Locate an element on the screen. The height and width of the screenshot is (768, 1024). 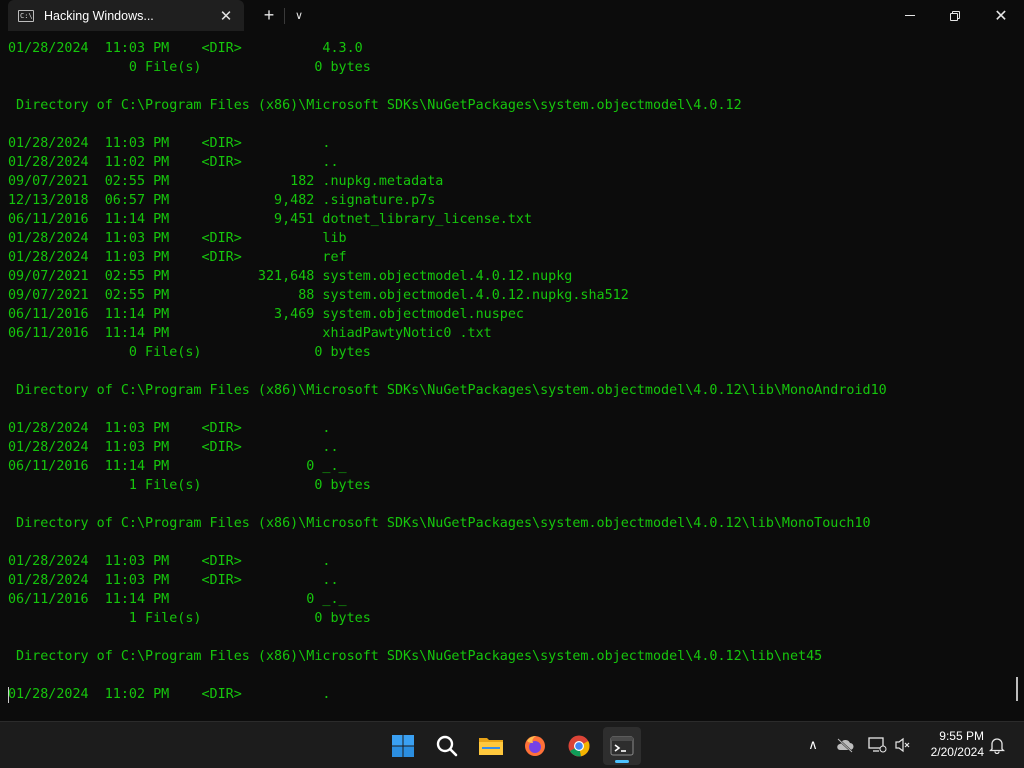
terminal-line: 09/07/2021 02:55 PM 182 .nupkg.metadata is located at coordinates (226, 181).